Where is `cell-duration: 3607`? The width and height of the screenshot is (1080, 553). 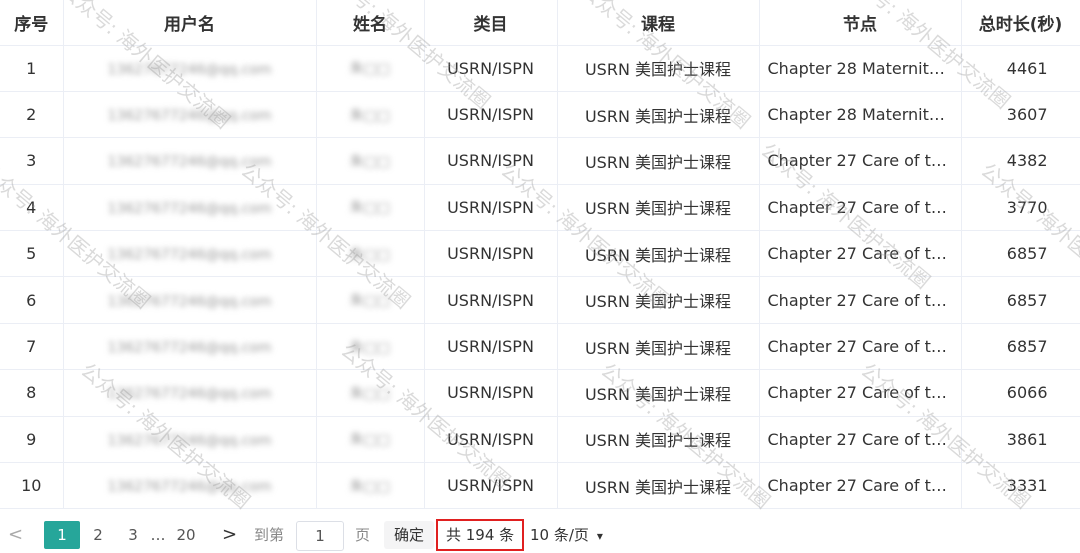 cell-duration: 3607 is located at coordinates (1020, 115).